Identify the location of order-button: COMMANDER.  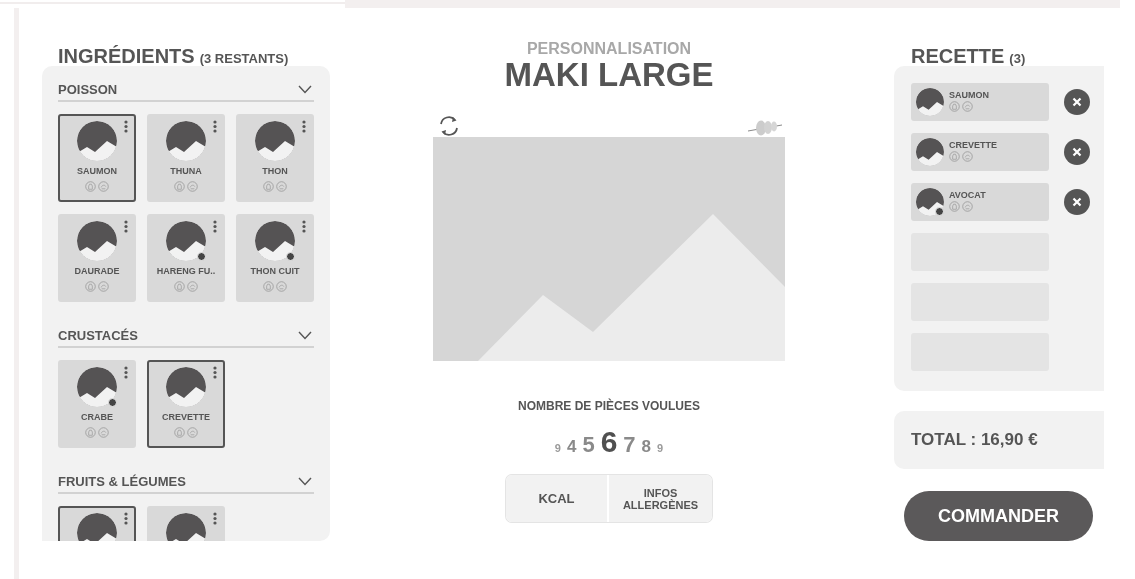
(998, 516).